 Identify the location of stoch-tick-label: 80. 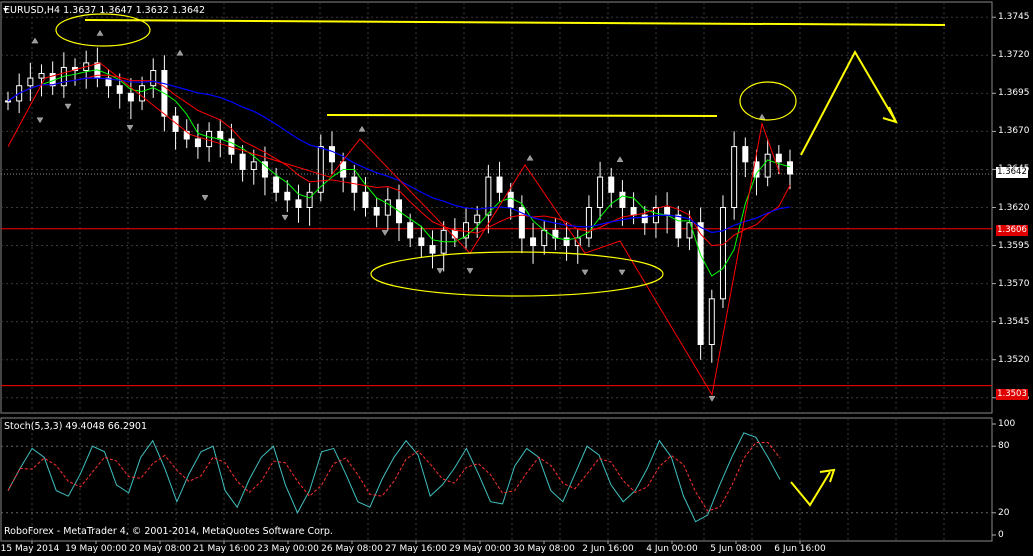
(1004, 446).